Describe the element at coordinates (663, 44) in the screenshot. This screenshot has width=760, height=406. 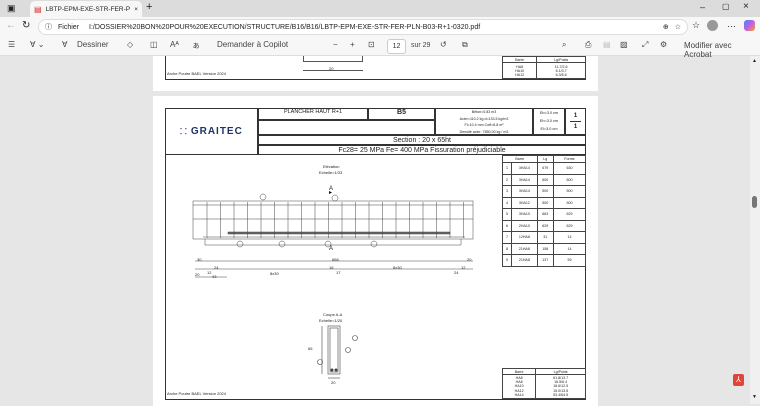
I see `settings-icon: ⚙` at that location.